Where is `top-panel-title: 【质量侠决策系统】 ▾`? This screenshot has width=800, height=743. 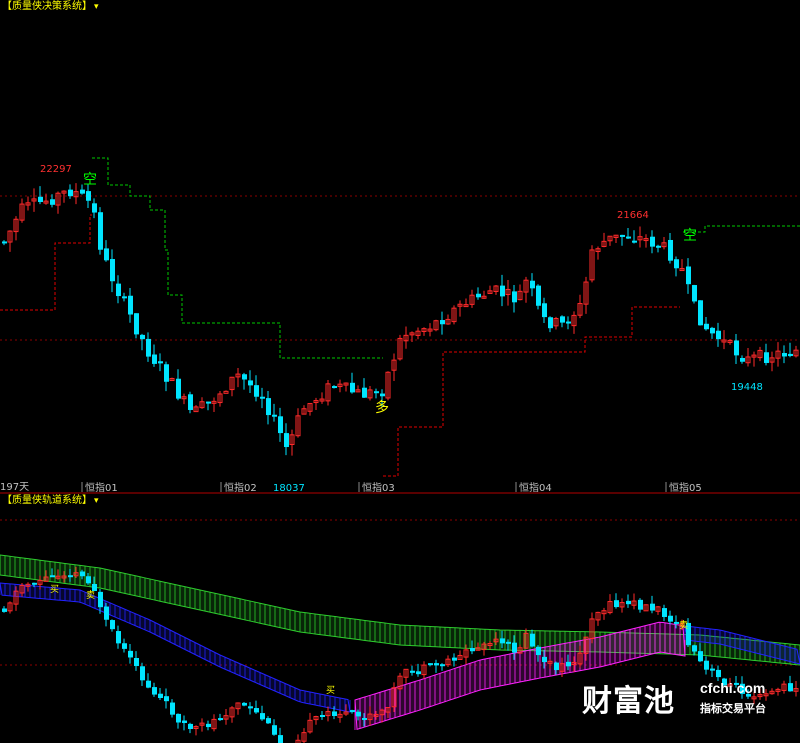
top-panel-title: 【质量侠决策系统】 ▾ is located at coordinates (50, 7).